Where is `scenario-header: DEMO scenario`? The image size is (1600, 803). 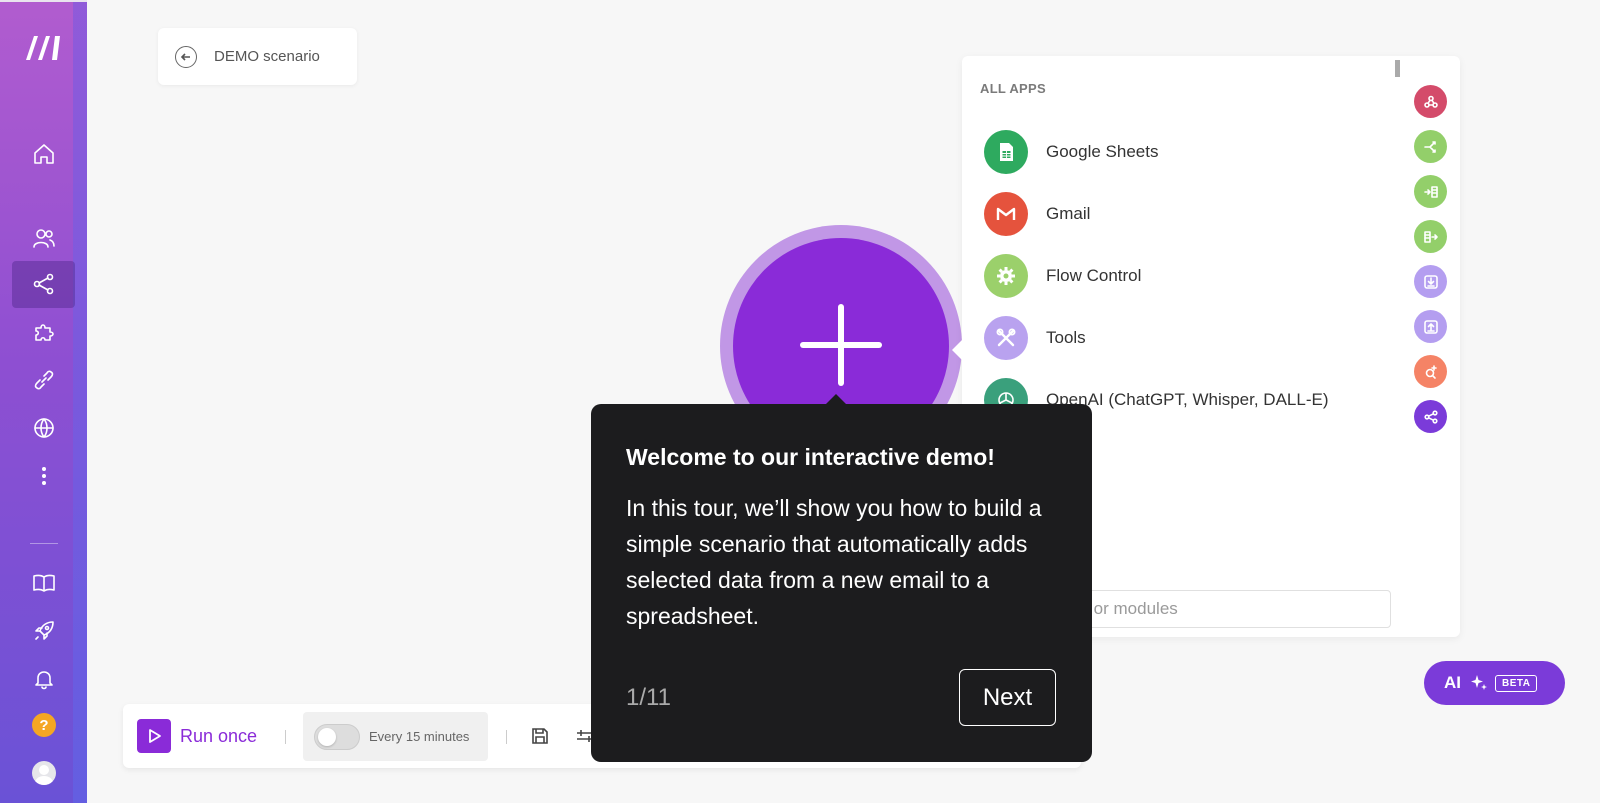
scenario-header: DEMO scenario is located at coordinates (257, 56).